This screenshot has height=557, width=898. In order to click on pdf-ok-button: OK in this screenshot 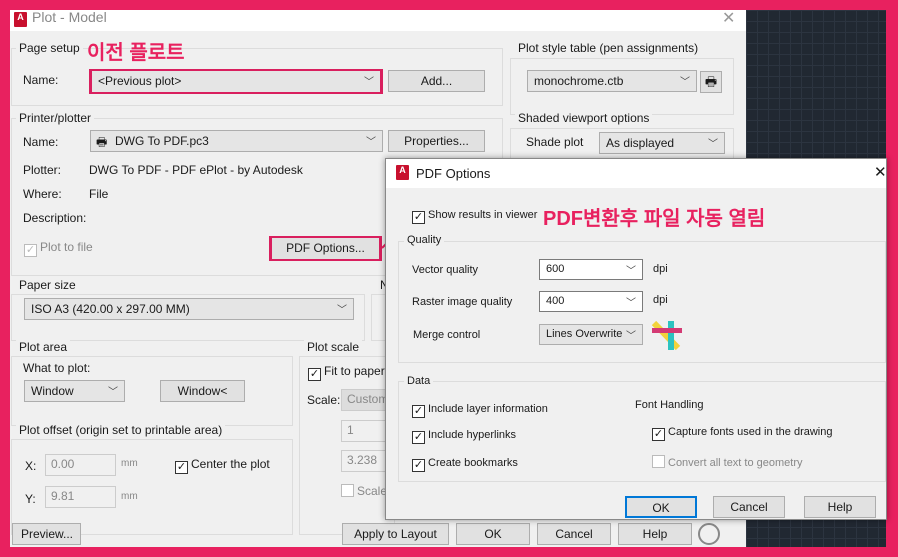, I will do `click(661, 507)`.